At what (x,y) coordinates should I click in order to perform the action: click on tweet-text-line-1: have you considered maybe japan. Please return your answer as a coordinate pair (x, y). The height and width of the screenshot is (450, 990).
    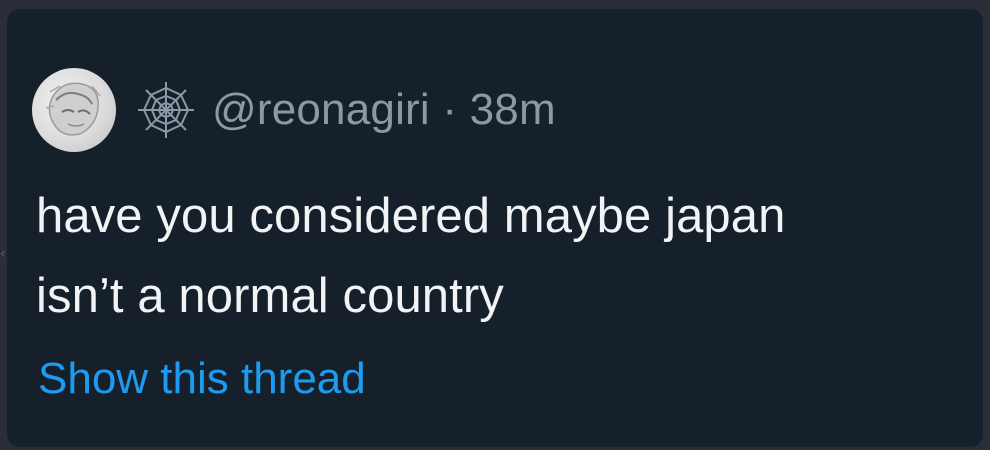
    Looking at the image, I should click on (411, 216).